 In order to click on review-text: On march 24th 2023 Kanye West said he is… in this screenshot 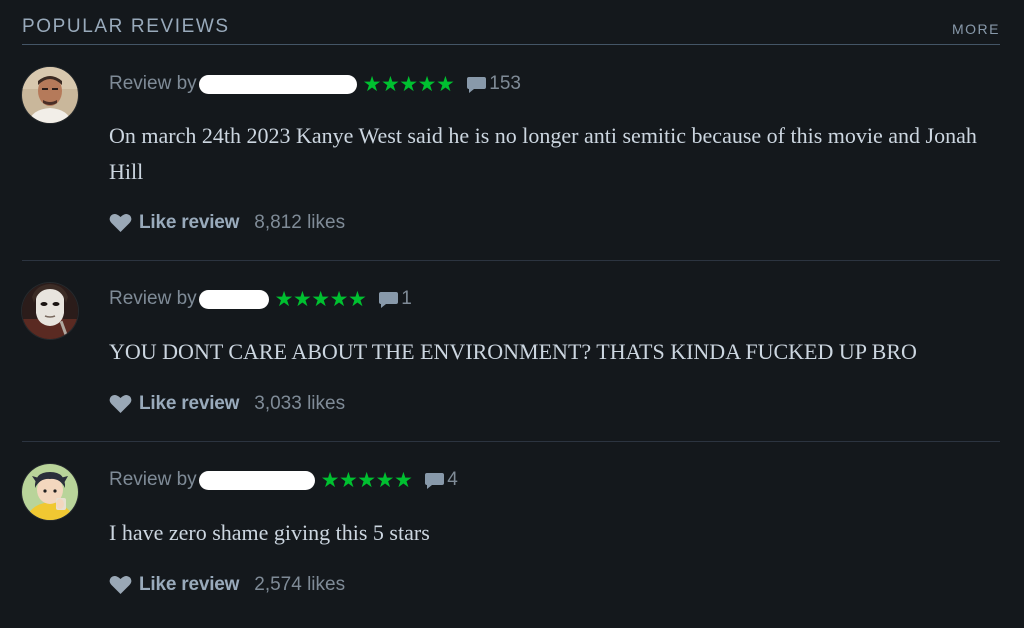, I will do `click(543, 153)`.